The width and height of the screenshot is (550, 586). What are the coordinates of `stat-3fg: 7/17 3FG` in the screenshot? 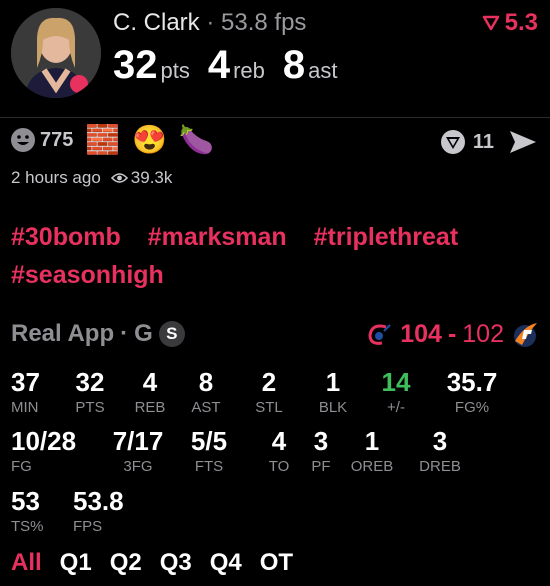 It's located at (138, 451).